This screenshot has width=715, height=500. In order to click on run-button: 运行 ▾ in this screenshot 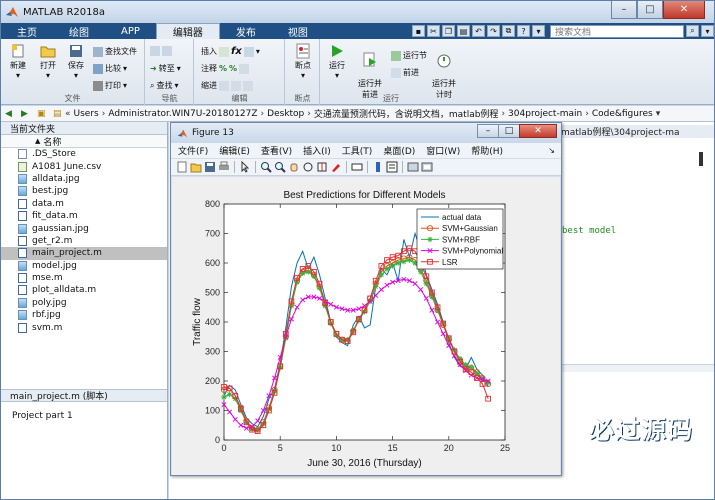, I will do `click(337, 61)`.